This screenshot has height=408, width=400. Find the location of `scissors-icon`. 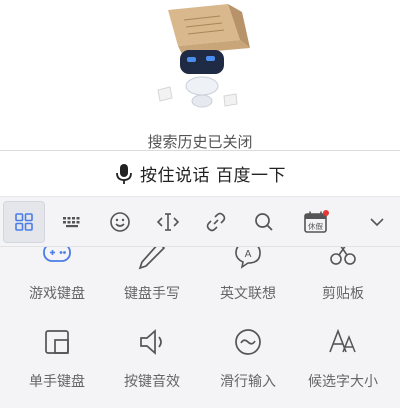

scissors-icon is located at coordinates (343, 256).